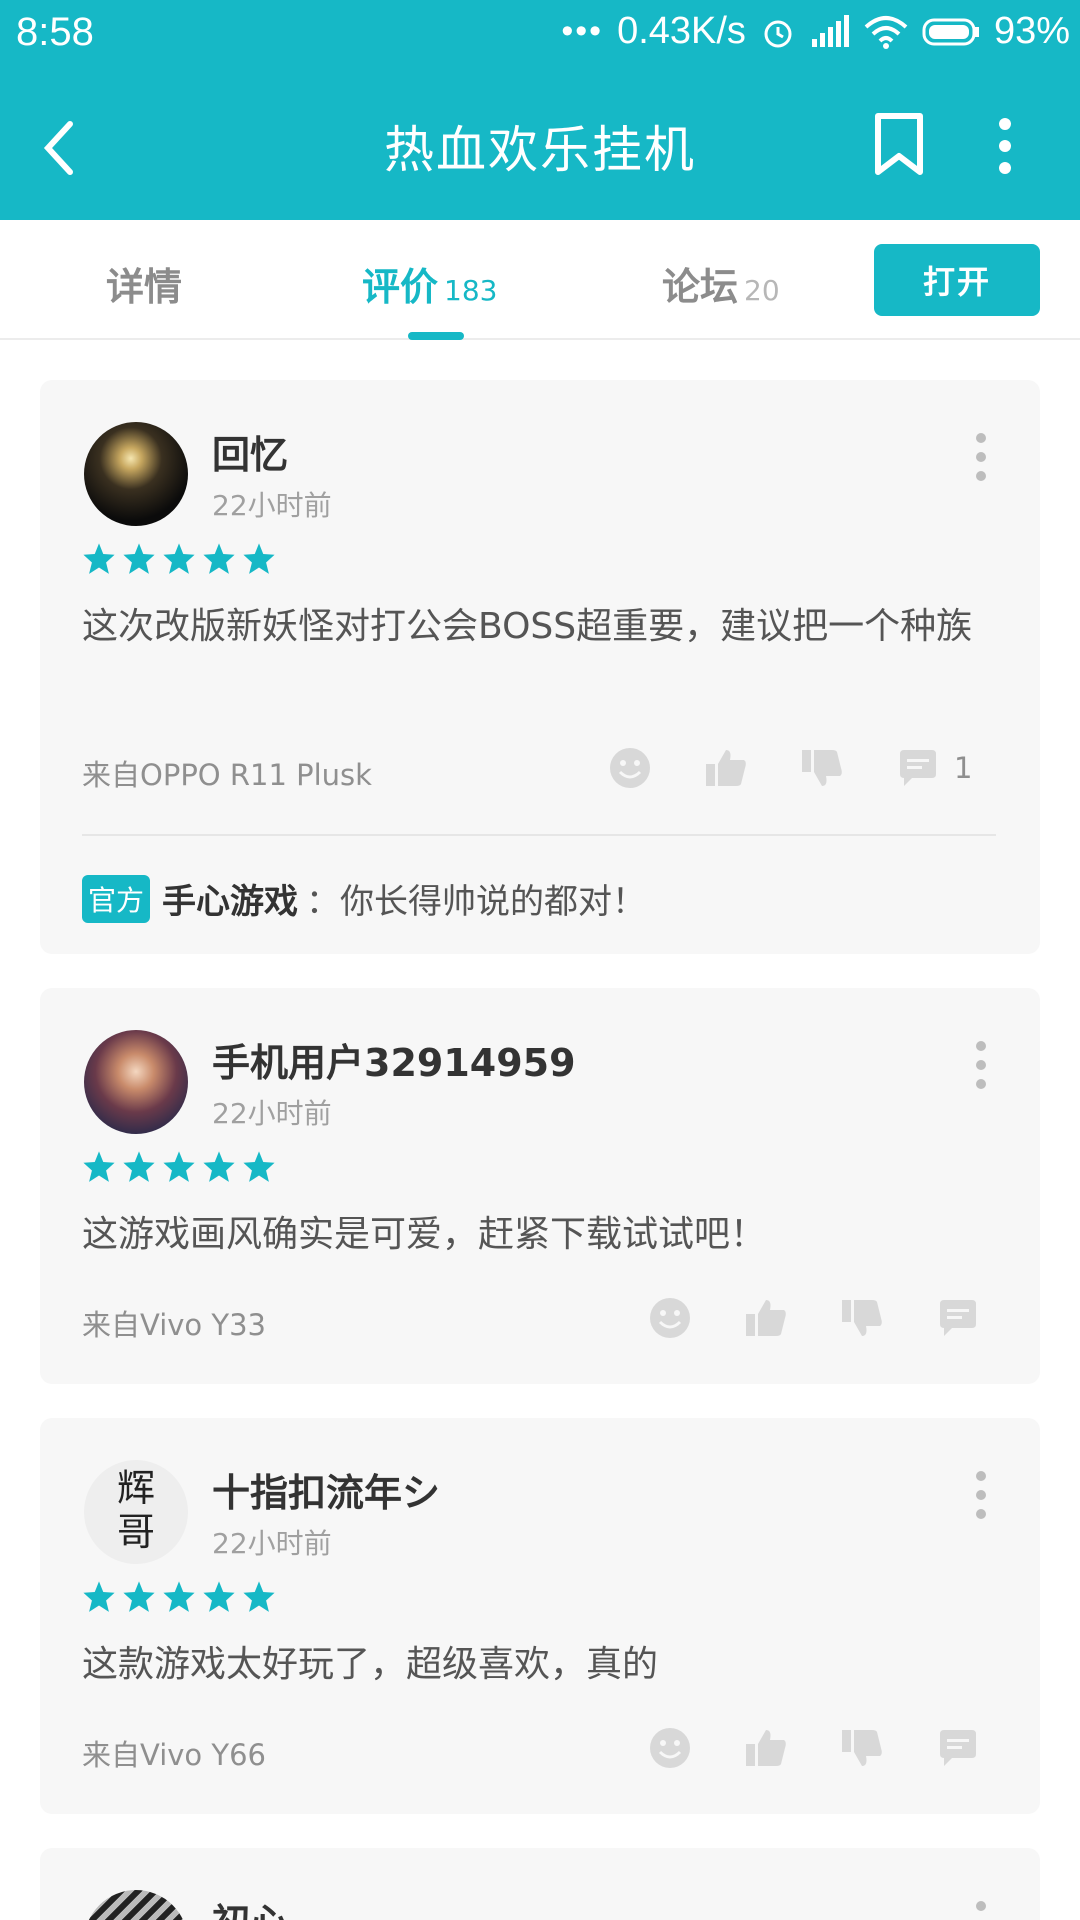  Describe the element at coordinates (899, 144) in the screenshot. I see `bookmark-icon` at that location.